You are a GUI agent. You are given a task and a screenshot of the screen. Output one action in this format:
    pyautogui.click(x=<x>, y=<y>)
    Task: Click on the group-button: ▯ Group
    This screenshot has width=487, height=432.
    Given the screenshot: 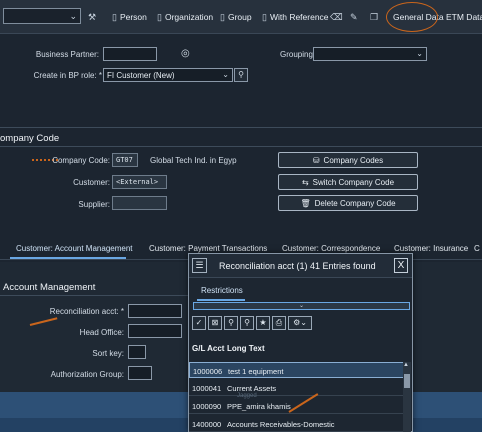 What is the action you would take?
    pyautogui.click(x=236, y=17)
    